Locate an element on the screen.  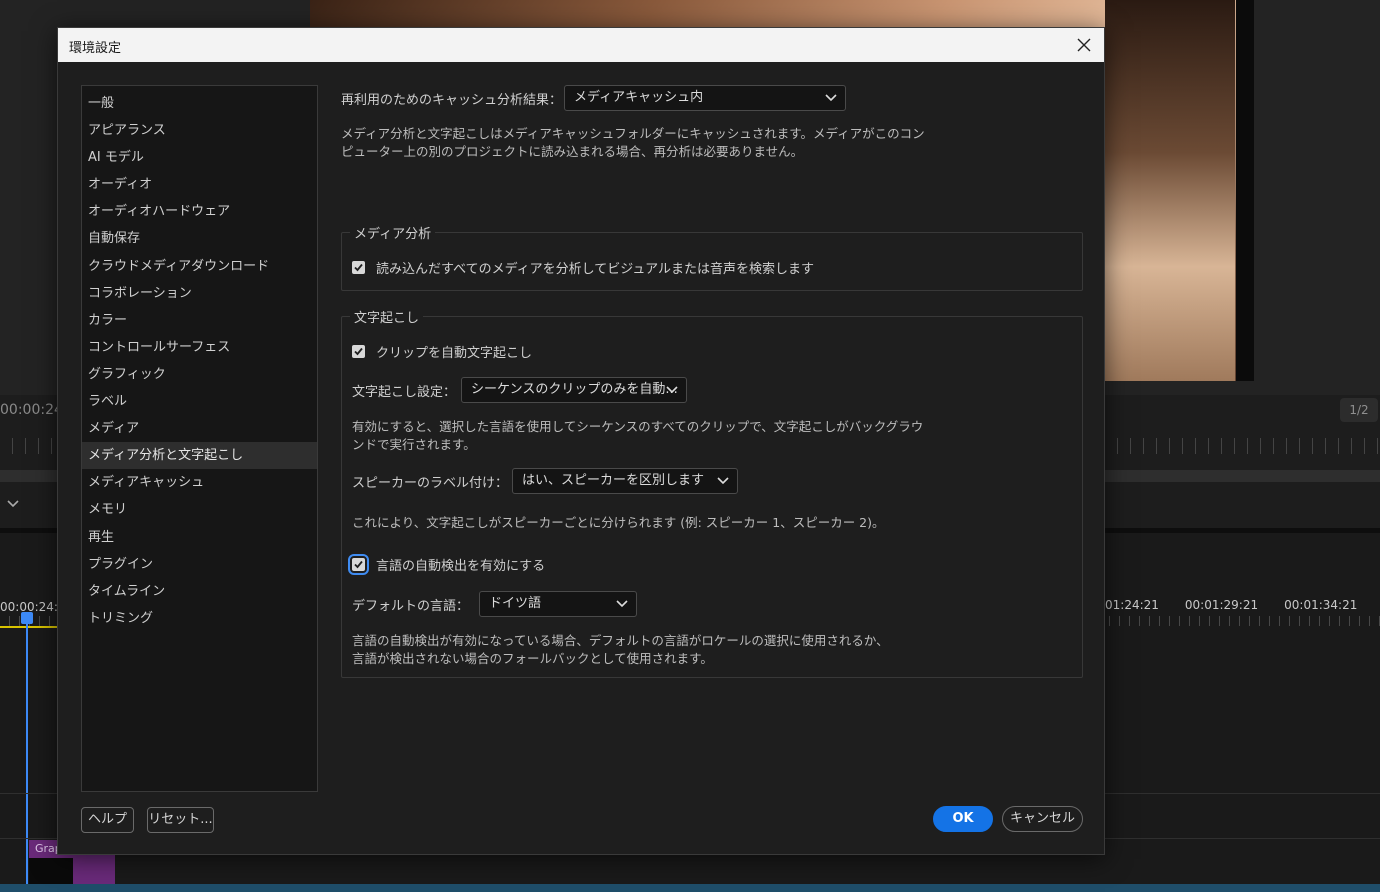
sidebar-item: オーディオ is located at coordinates (199, 184).